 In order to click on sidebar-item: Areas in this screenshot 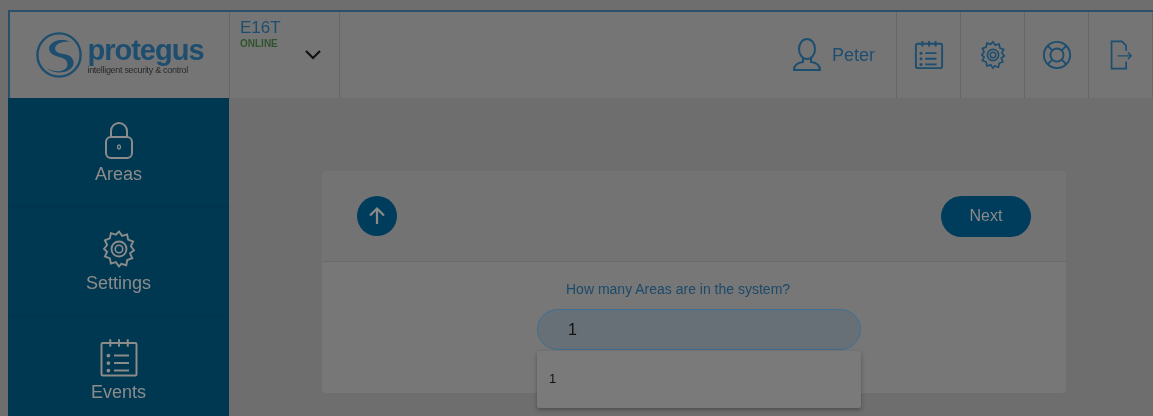, I will do `click(118, 152)`.